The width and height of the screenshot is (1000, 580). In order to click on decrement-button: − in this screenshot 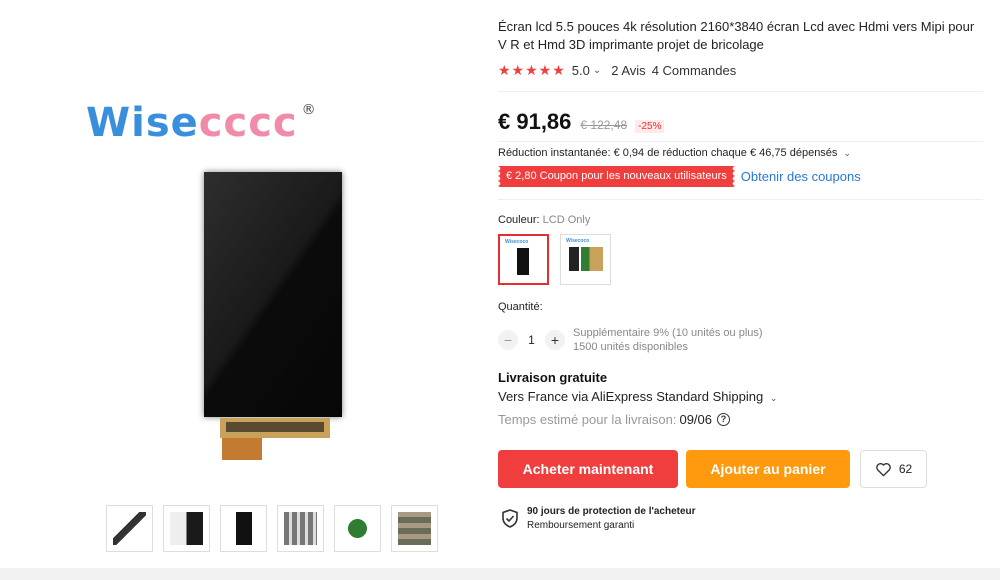, I will do `click(508, 340)`.